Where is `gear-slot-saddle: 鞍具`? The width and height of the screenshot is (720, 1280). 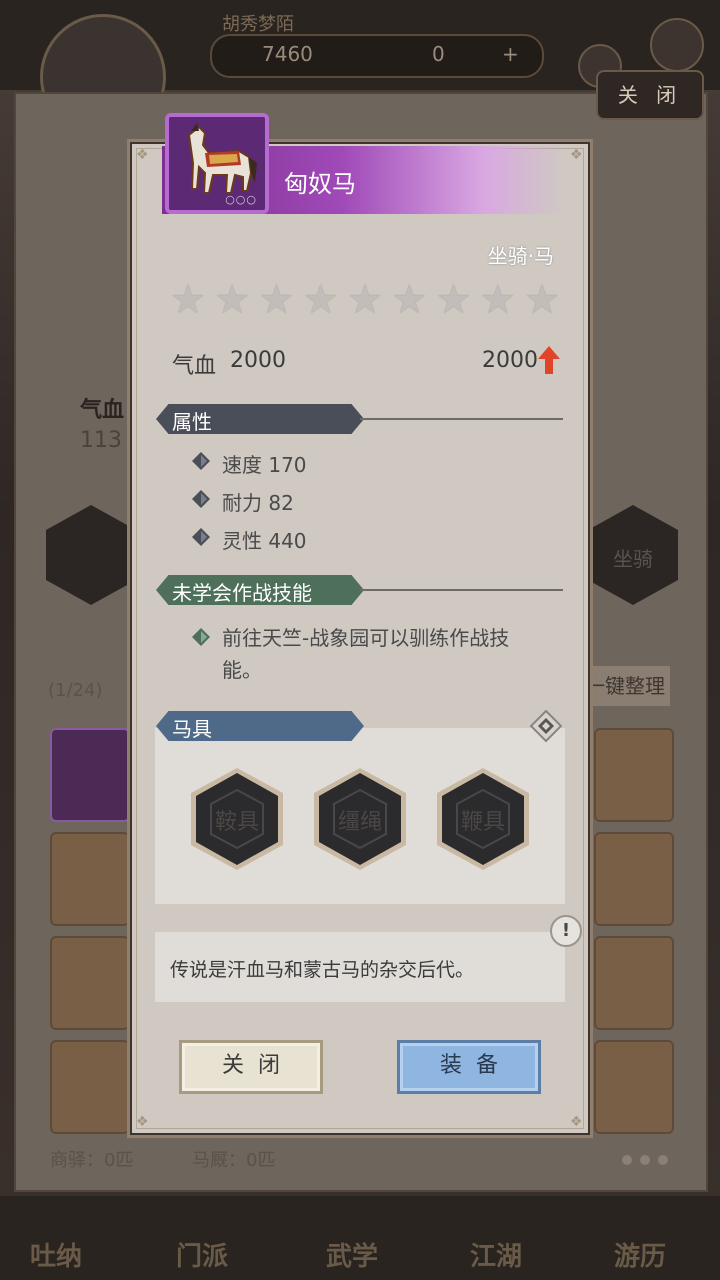
gear-slot-saddle: 鞍具 is located at coordinates (237, 819).